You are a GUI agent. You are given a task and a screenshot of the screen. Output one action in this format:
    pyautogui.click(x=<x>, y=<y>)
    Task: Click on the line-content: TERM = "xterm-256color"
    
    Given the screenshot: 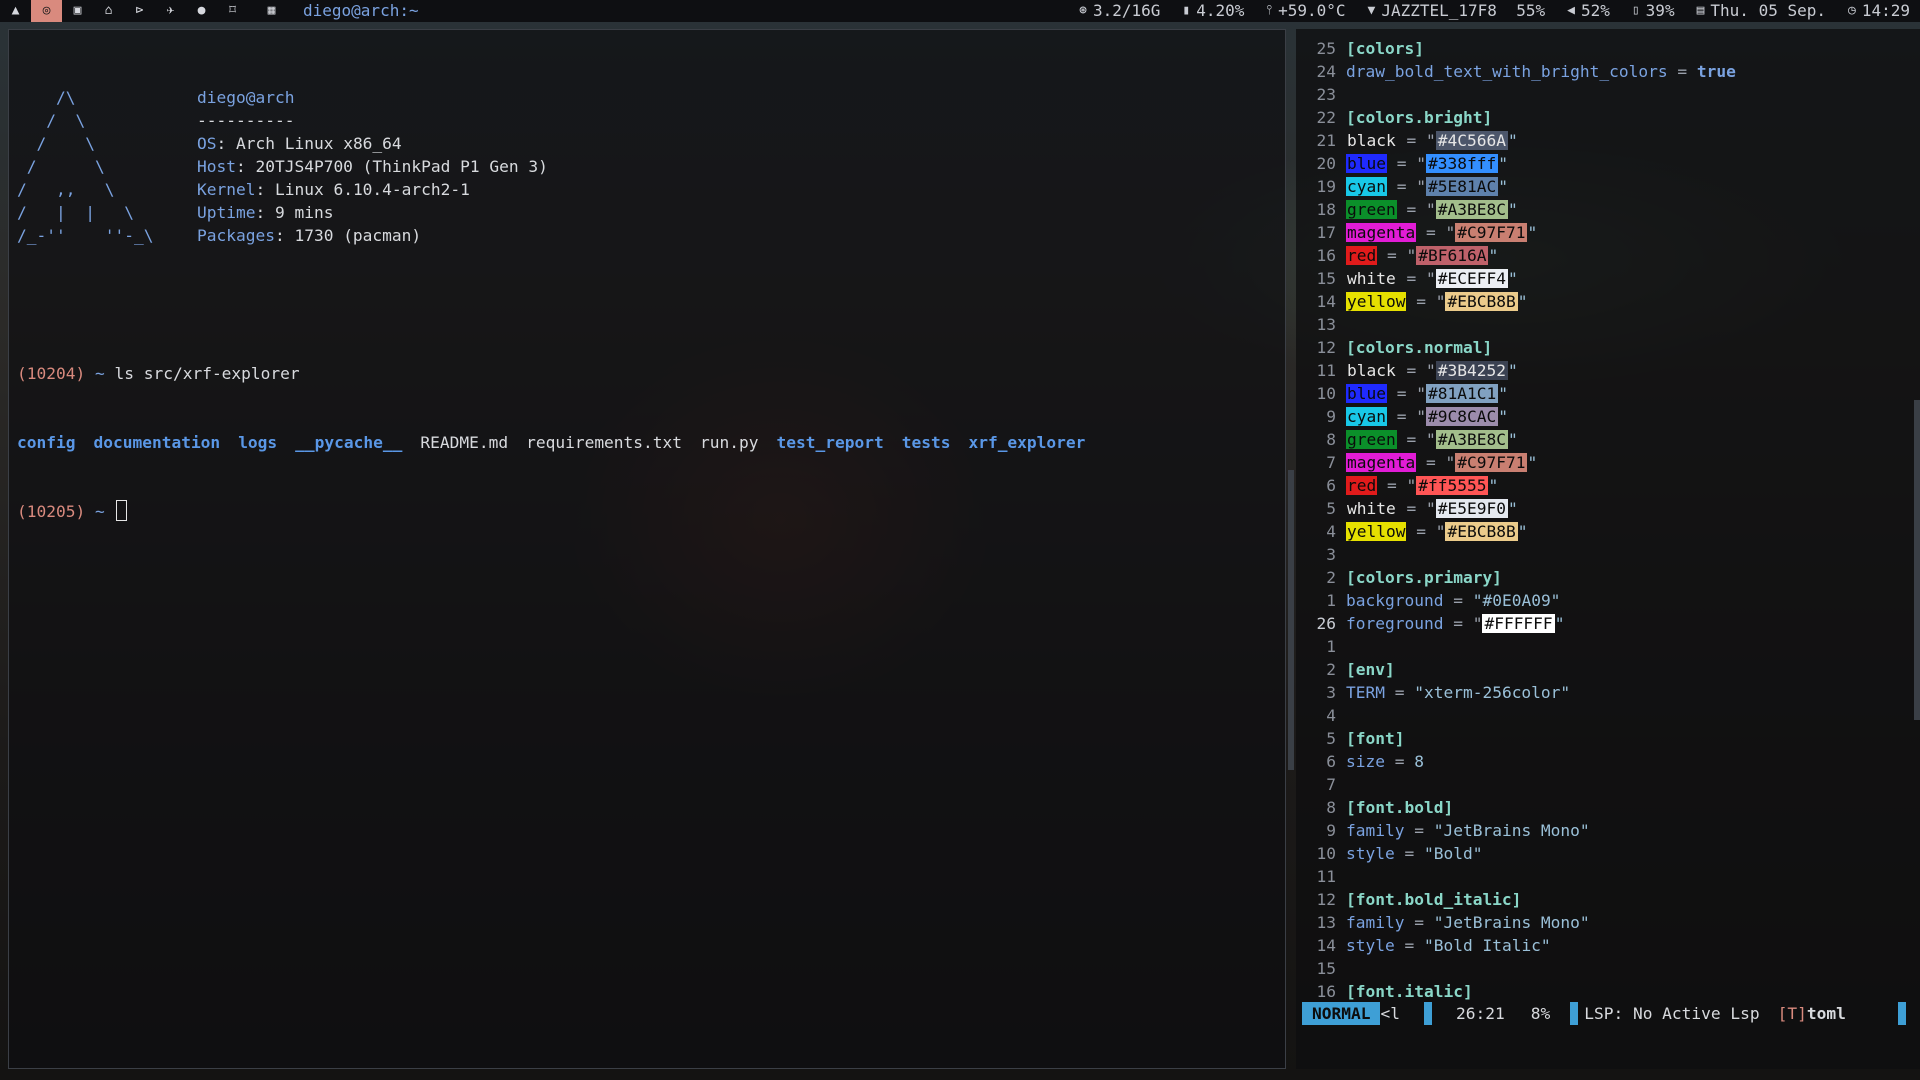 What is the action you would take?
    pyautogui.click(x=1458, y=692)
    